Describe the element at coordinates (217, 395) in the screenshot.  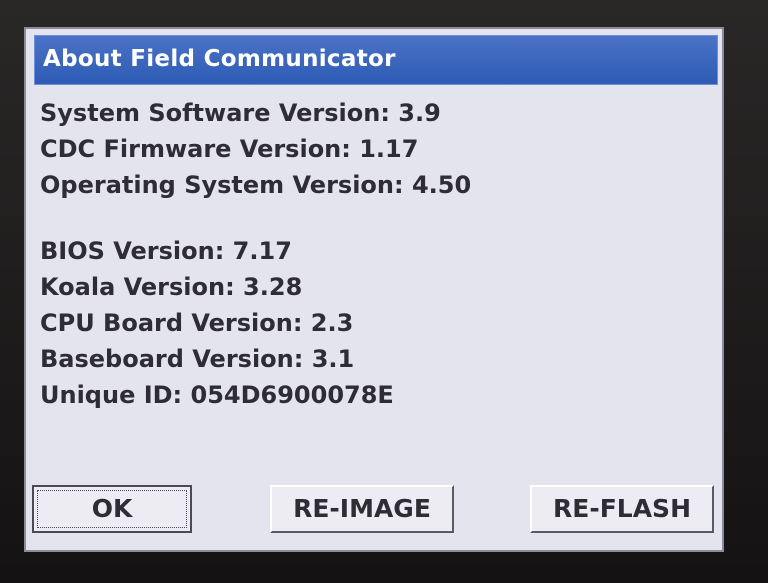
I see `unique-id: Unique ID: 054D6900078E` at that location.